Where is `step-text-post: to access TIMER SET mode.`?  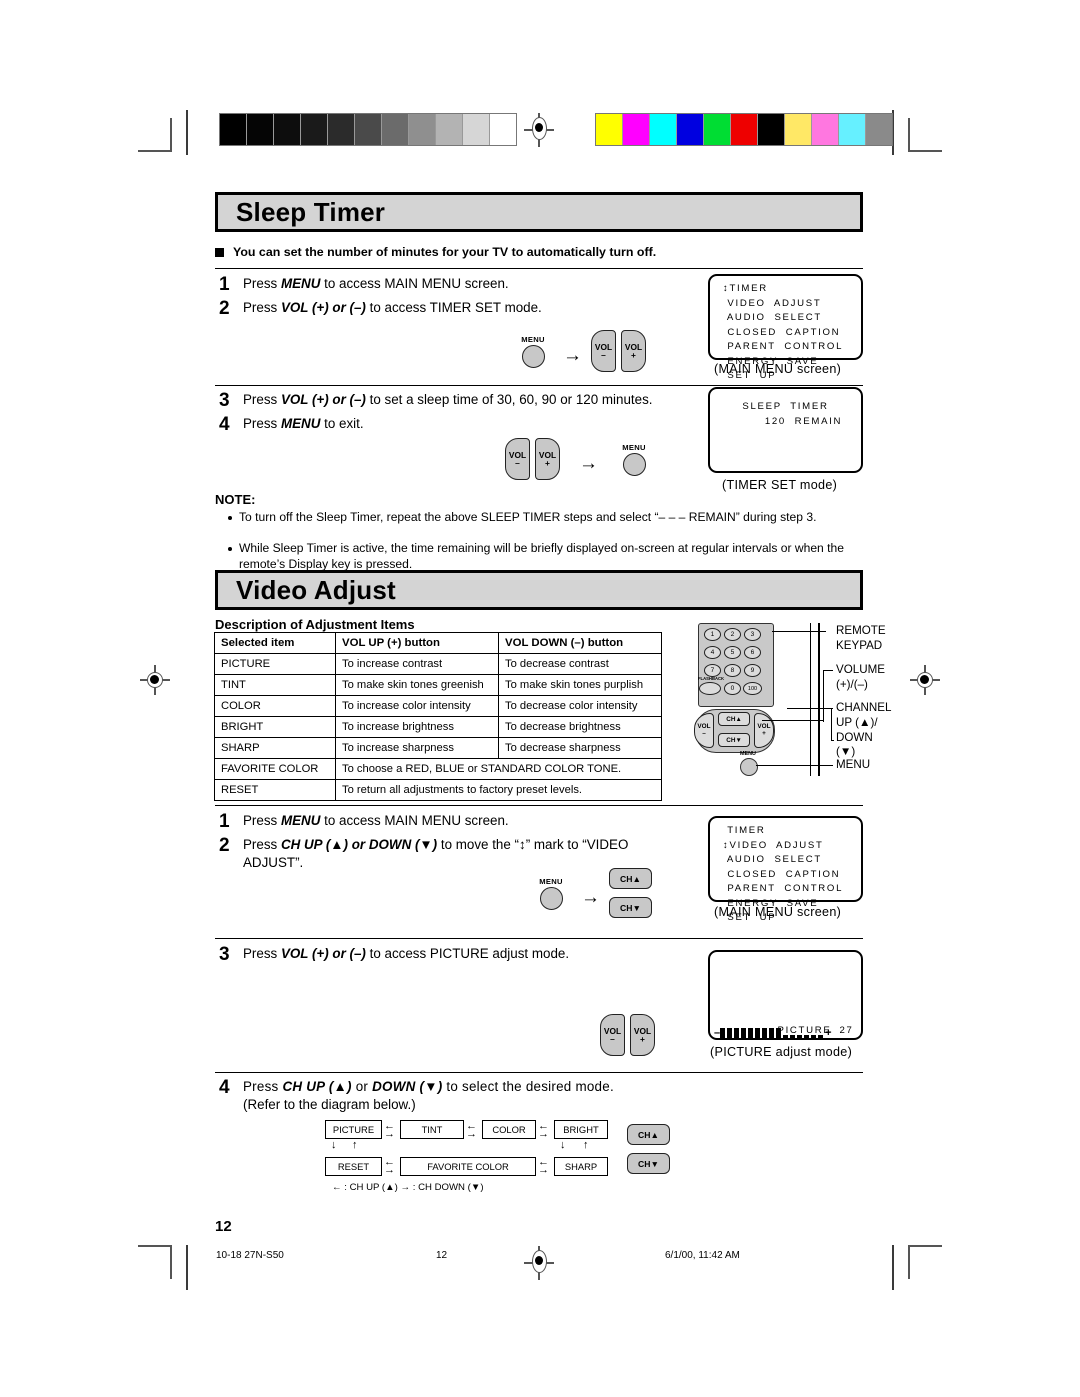
step-text-post: to access TIMER SET mode. is located at coordinates (453, 307).